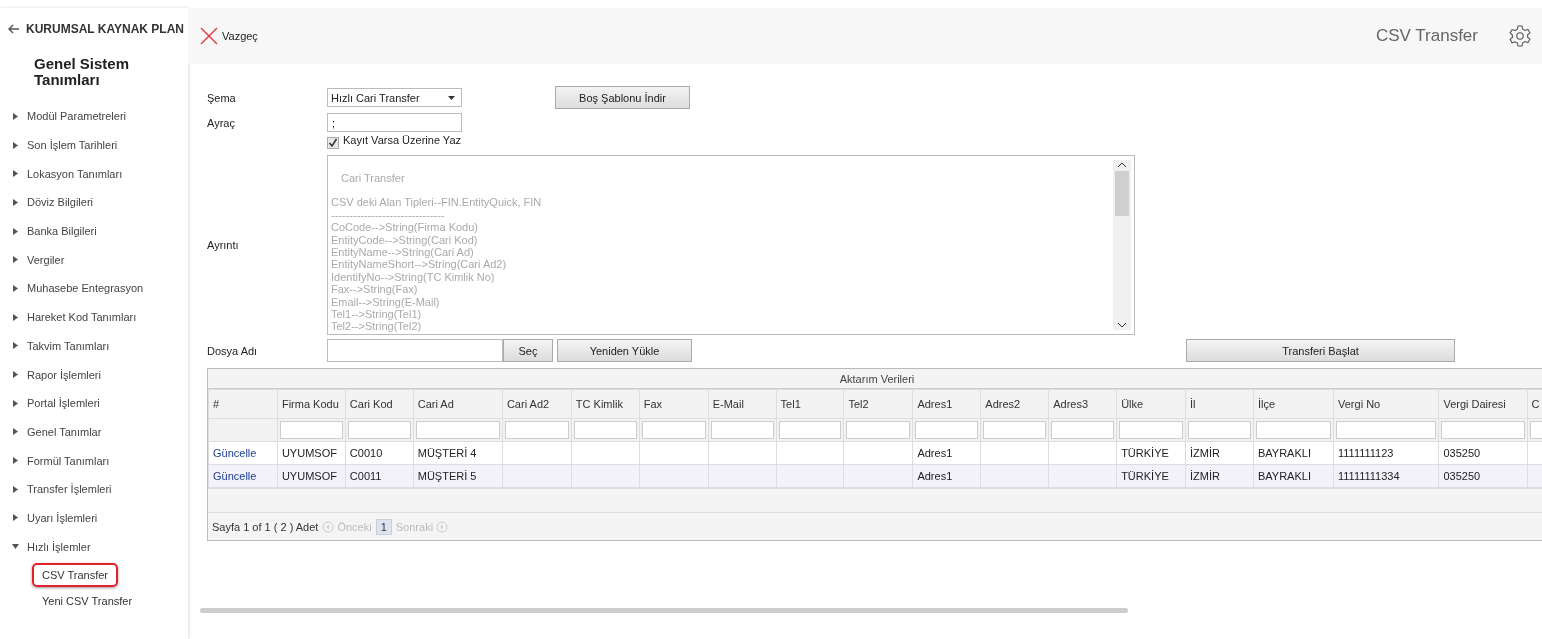  I want to click on column-header: Adres1, so click(946, 404).